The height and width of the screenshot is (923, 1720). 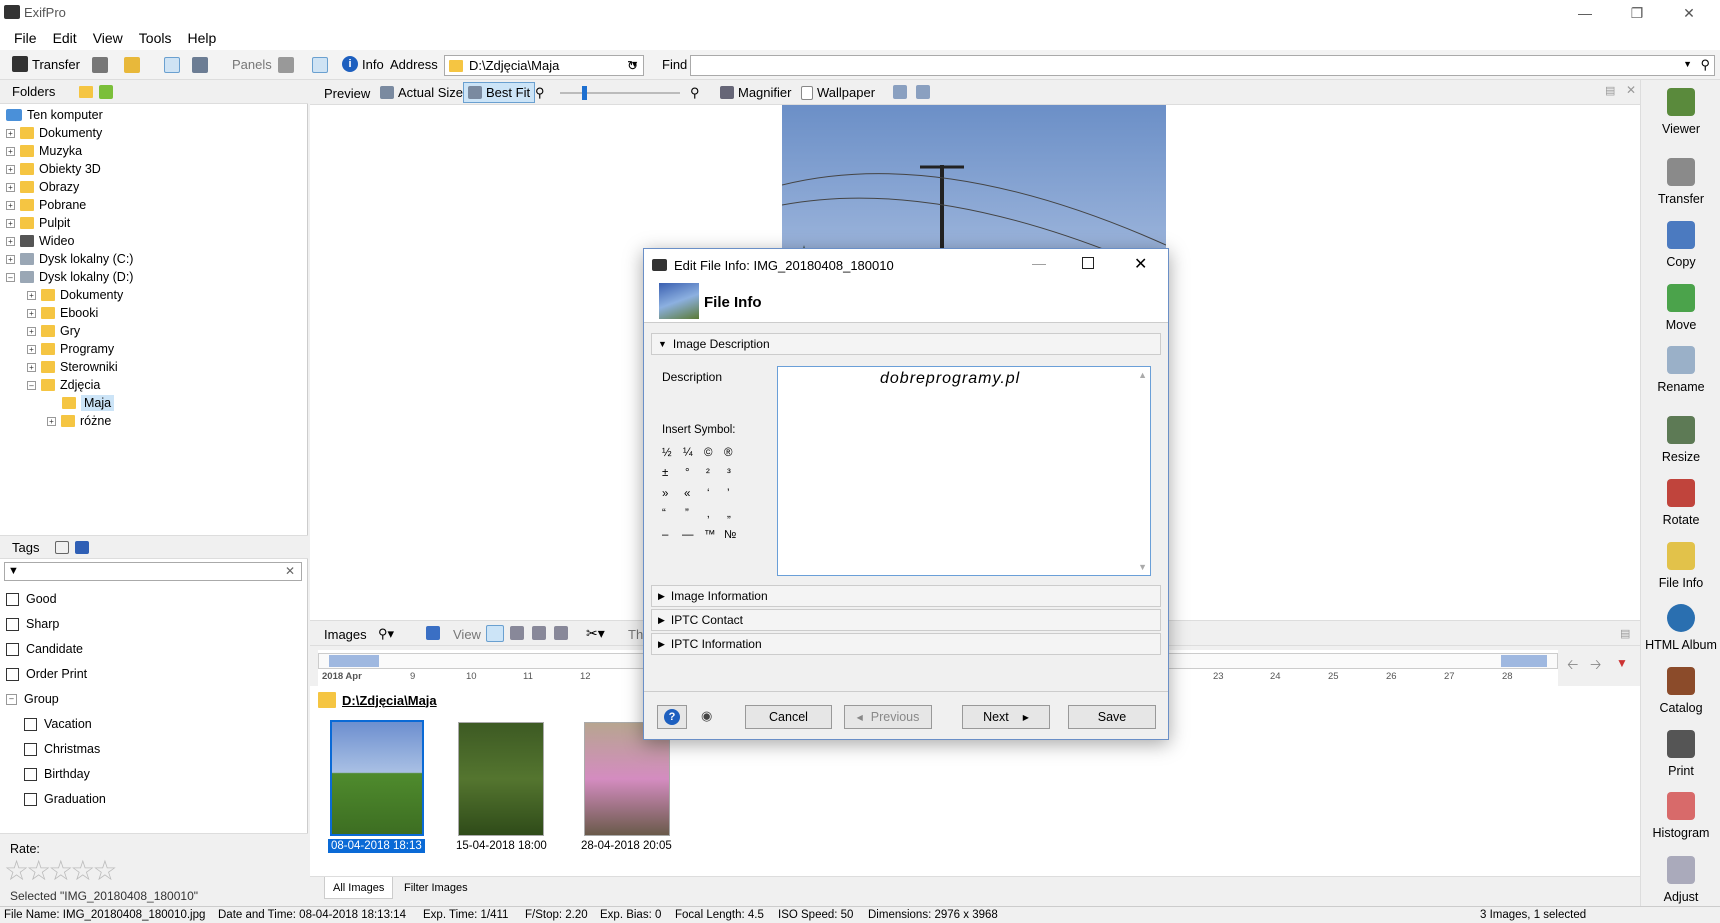 I want to click on search-icon: ⚲▾, so click(x=386, y=634).